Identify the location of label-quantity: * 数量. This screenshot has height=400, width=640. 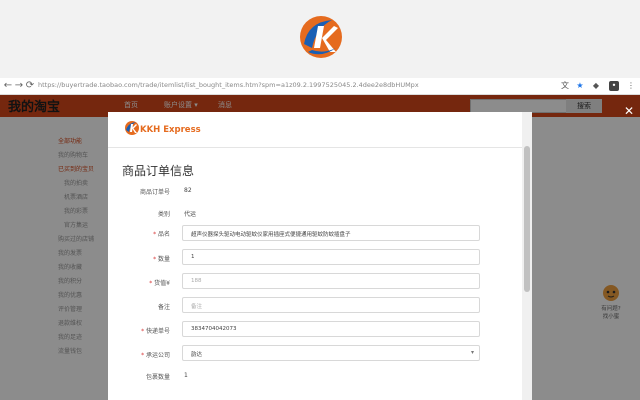
(161, 259).